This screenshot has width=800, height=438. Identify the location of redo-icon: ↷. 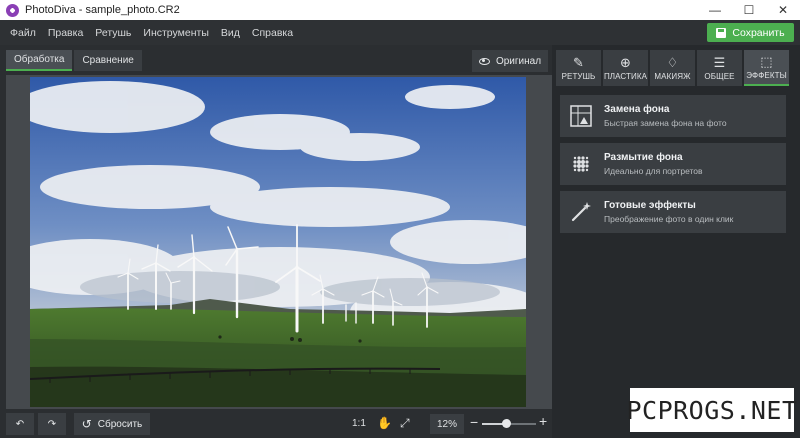
(52, 424).